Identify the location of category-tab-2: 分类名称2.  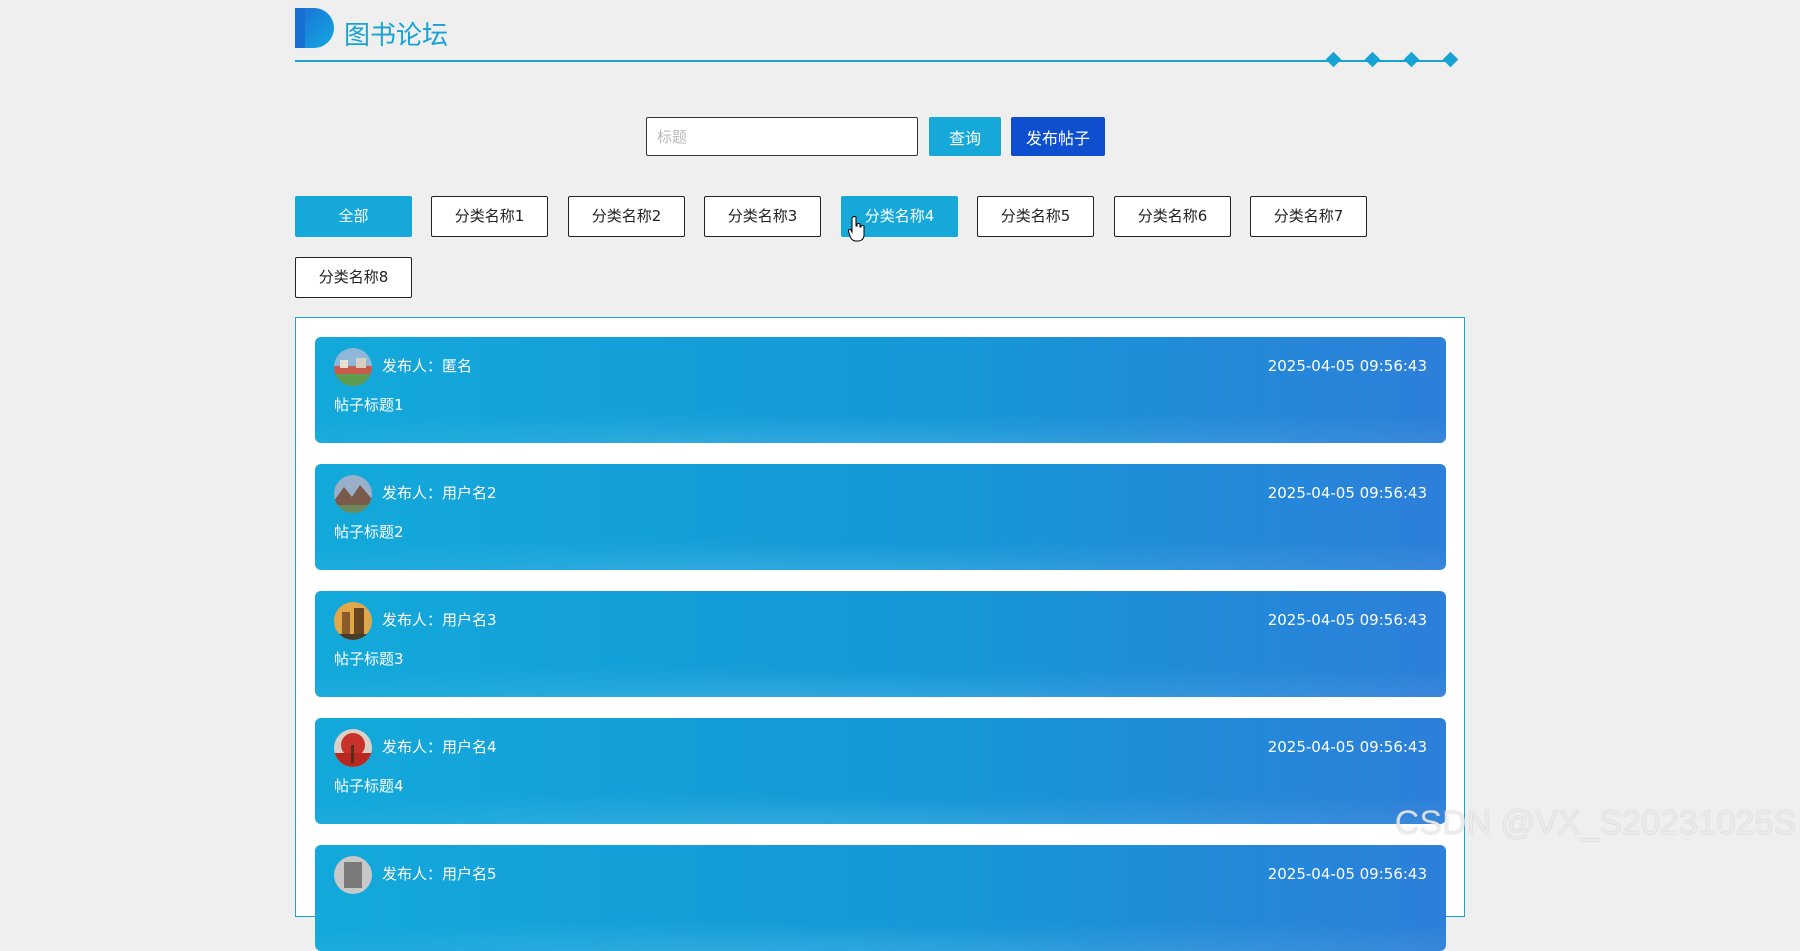
(626, 216).